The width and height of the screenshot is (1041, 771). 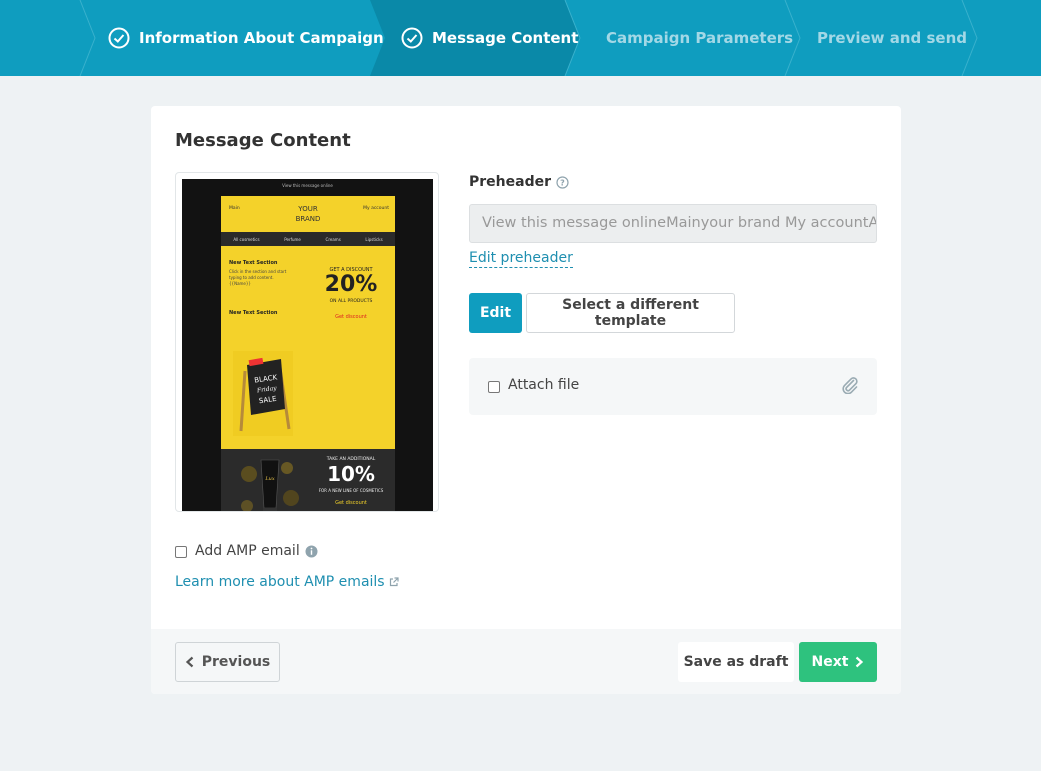 I want to click on cosmetics-tube-image: Lux, so click(x=270, y=485).